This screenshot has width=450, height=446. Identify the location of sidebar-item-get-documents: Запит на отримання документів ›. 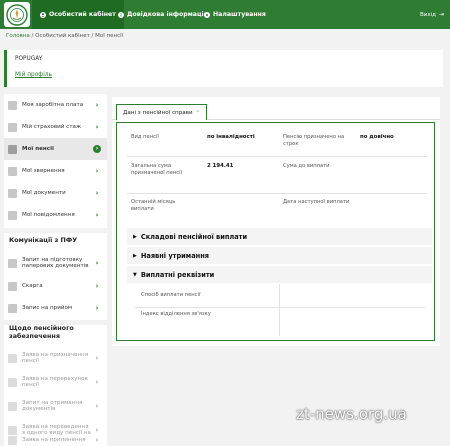
(55, 406).